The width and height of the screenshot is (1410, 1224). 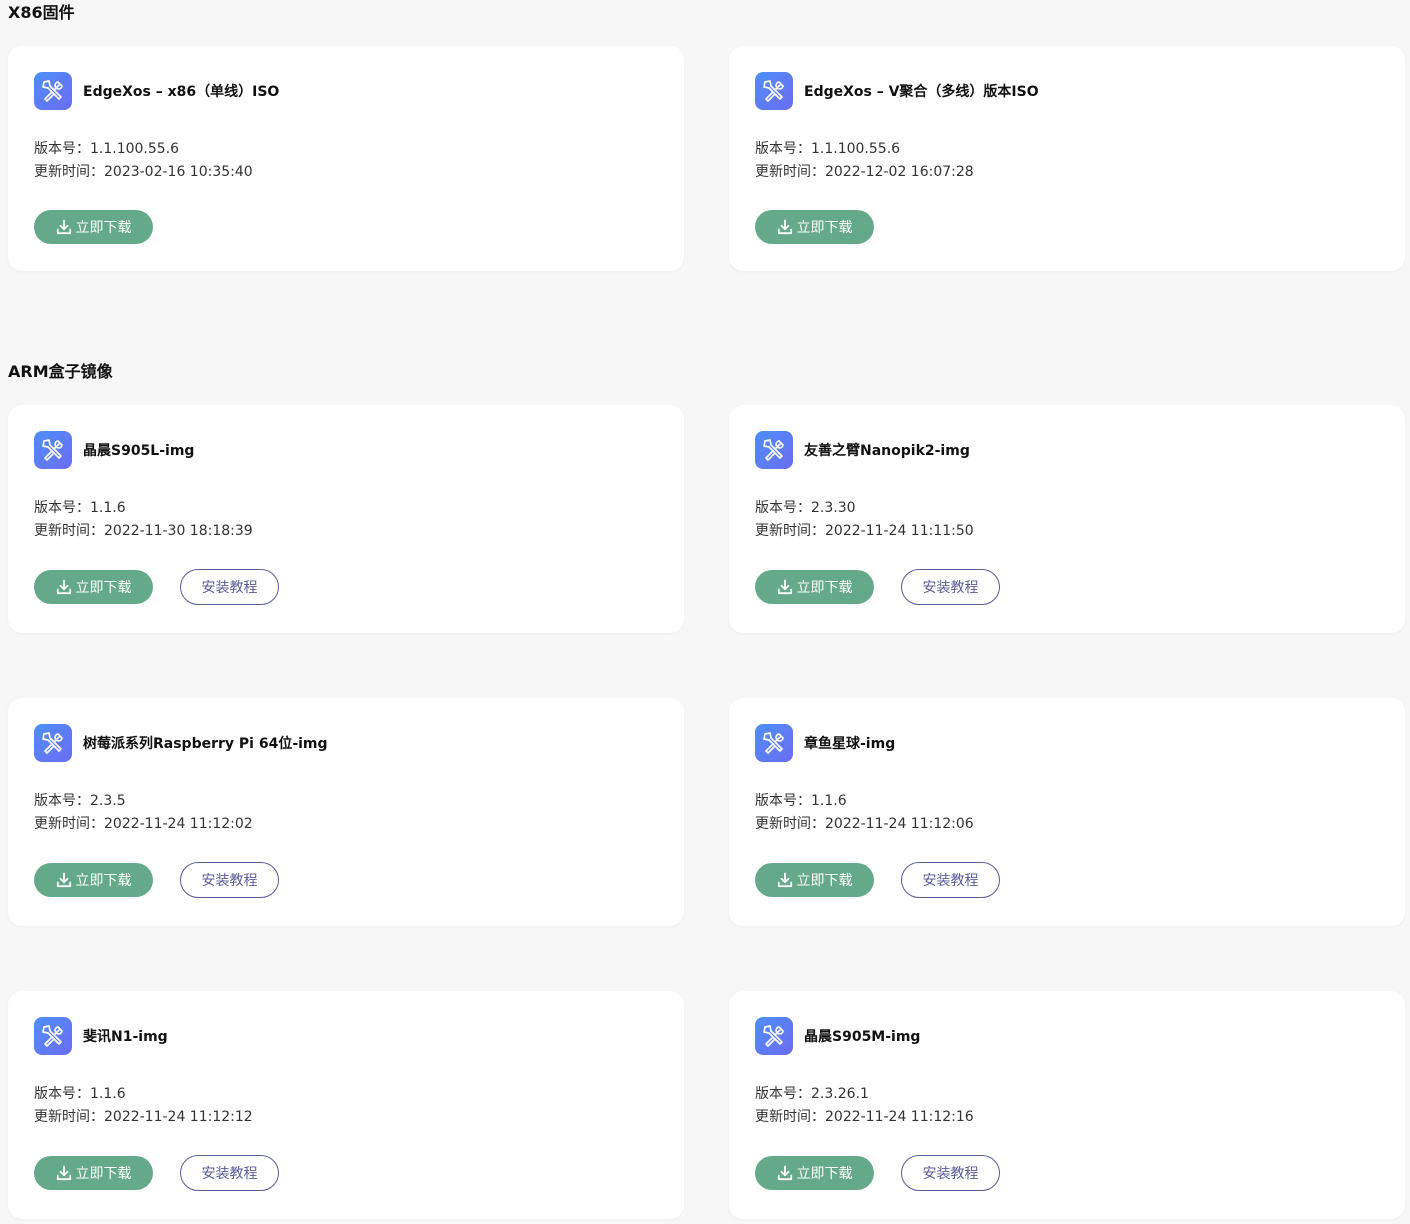 What do you see at coordinates (143, 1106) in the screenshot?
I see `card-meta: 版本号：1.1.6 更新时间：2022-11-24 11:12:12` at bounding box center [143, 1106].